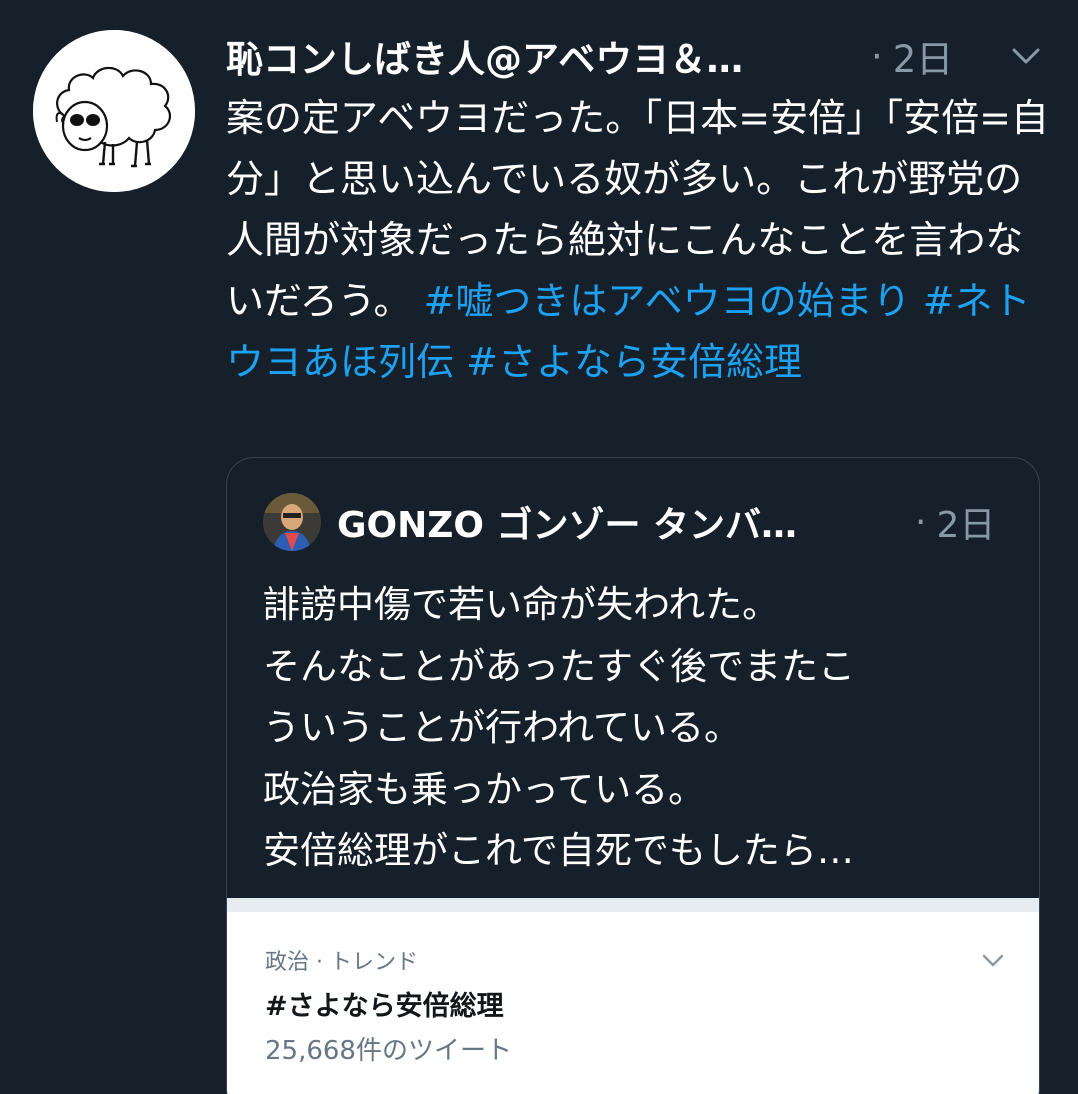 The height and width of the screenshot is (1094, 1078). I want to click on quoted-text-line: そんなことがあったすぐ後でまたこ, so click(559, 666).